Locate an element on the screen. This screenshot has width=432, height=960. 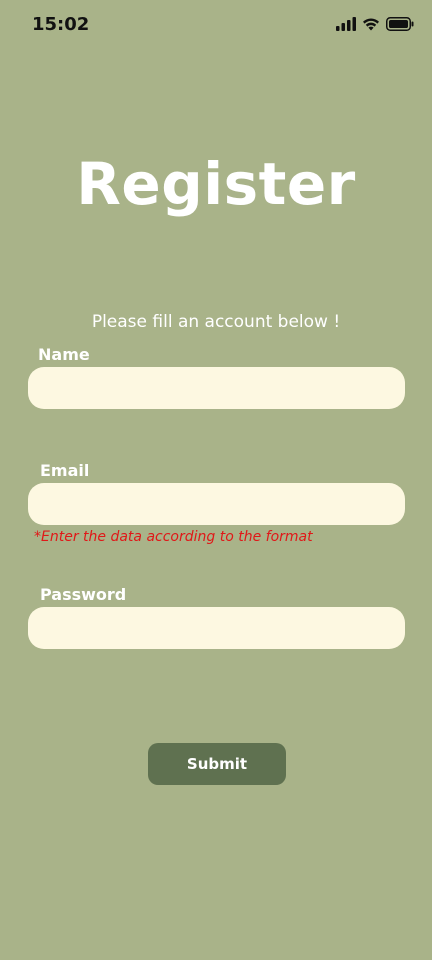
name-label: Name is located at coordinates (64, 354).